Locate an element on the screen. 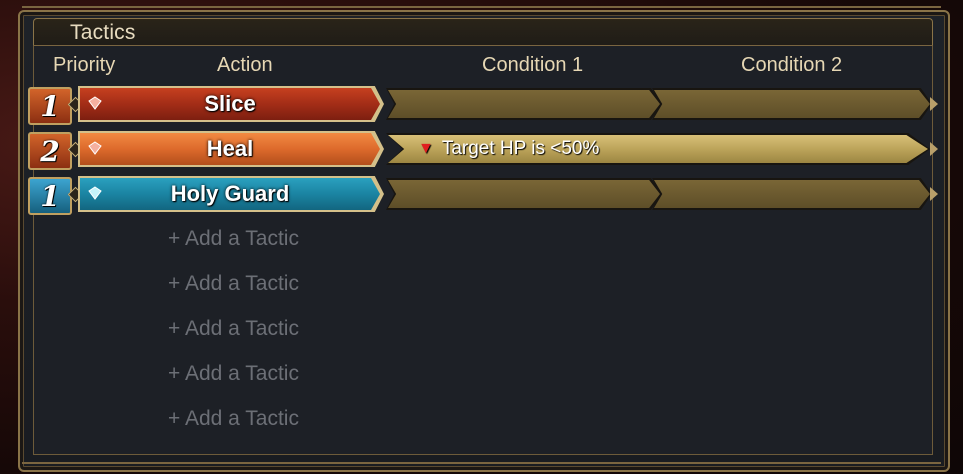 The height and width of the screenshot is (474, 963). bottom-ornament is located at coordinates (481, 466).